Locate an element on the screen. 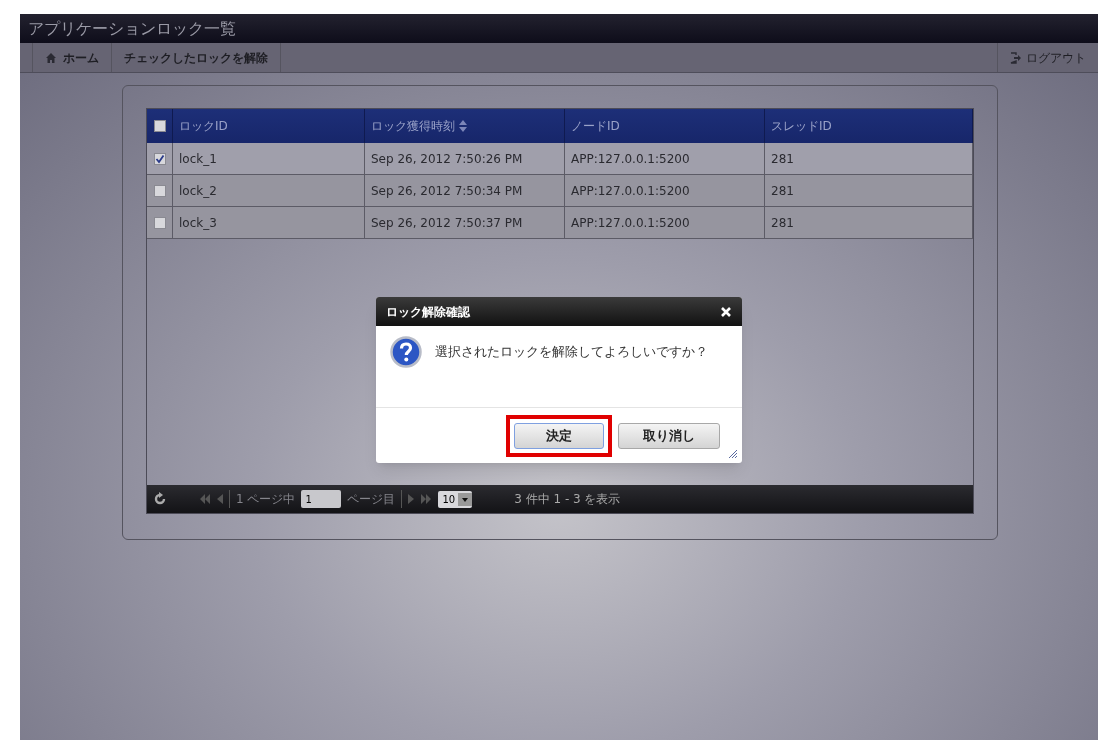 The height and width of the screenshot is (740, 1098). dialog-button: 取り消し is located at coordinates (669, 435).